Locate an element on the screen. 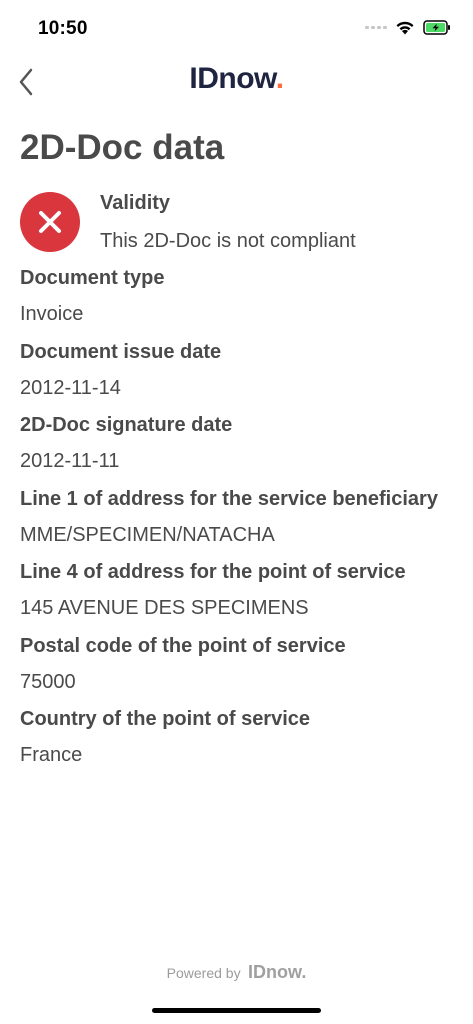  field-document-issue-date: Document issue date 2012-11-14 is located at coordinates (240, 376).